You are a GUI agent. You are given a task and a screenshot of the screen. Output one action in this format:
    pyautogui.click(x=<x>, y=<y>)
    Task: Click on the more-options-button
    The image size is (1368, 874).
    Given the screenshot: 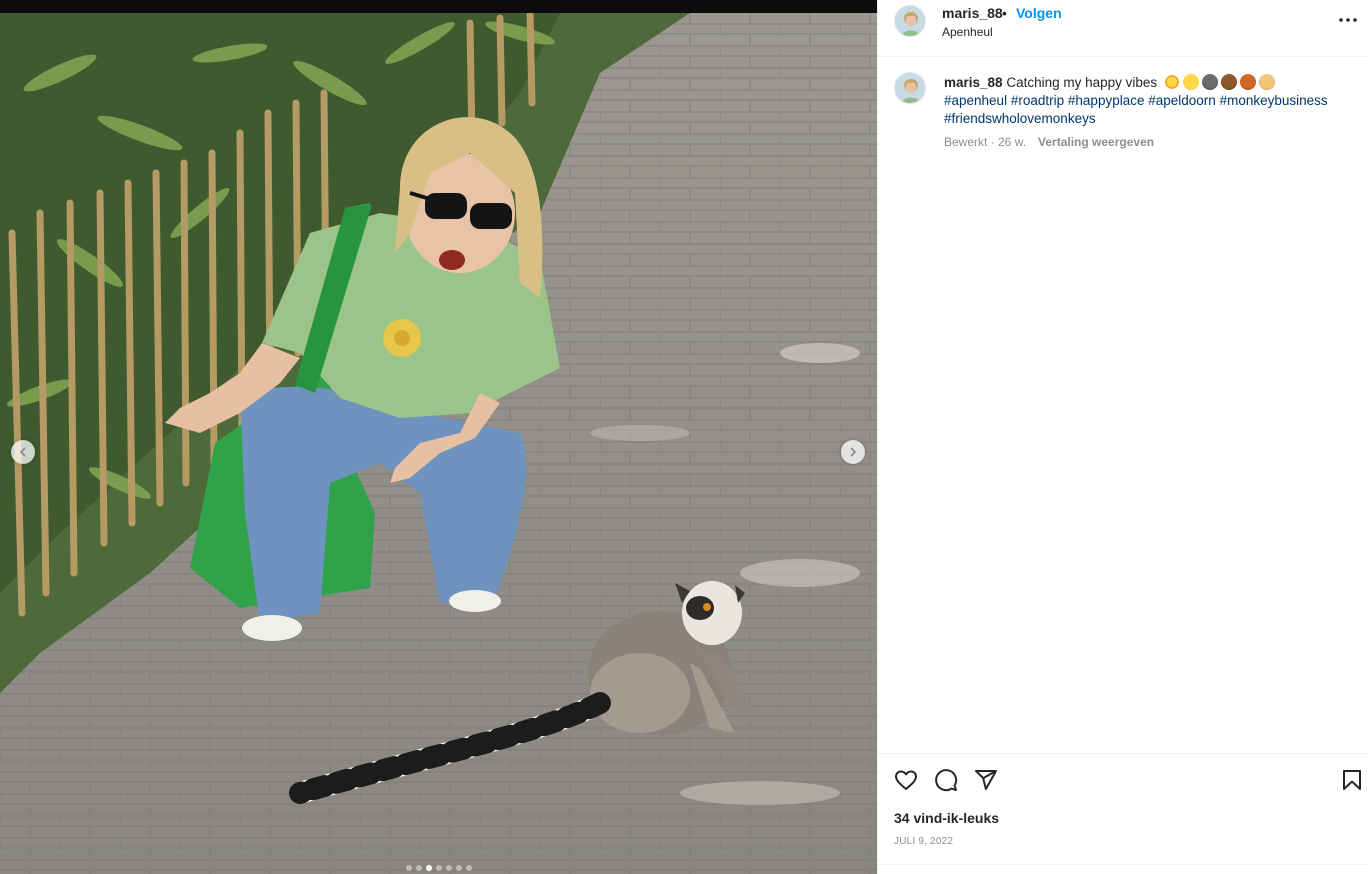 What is the action you would take?
    pyautogui.click(x=1348, y=20)
    